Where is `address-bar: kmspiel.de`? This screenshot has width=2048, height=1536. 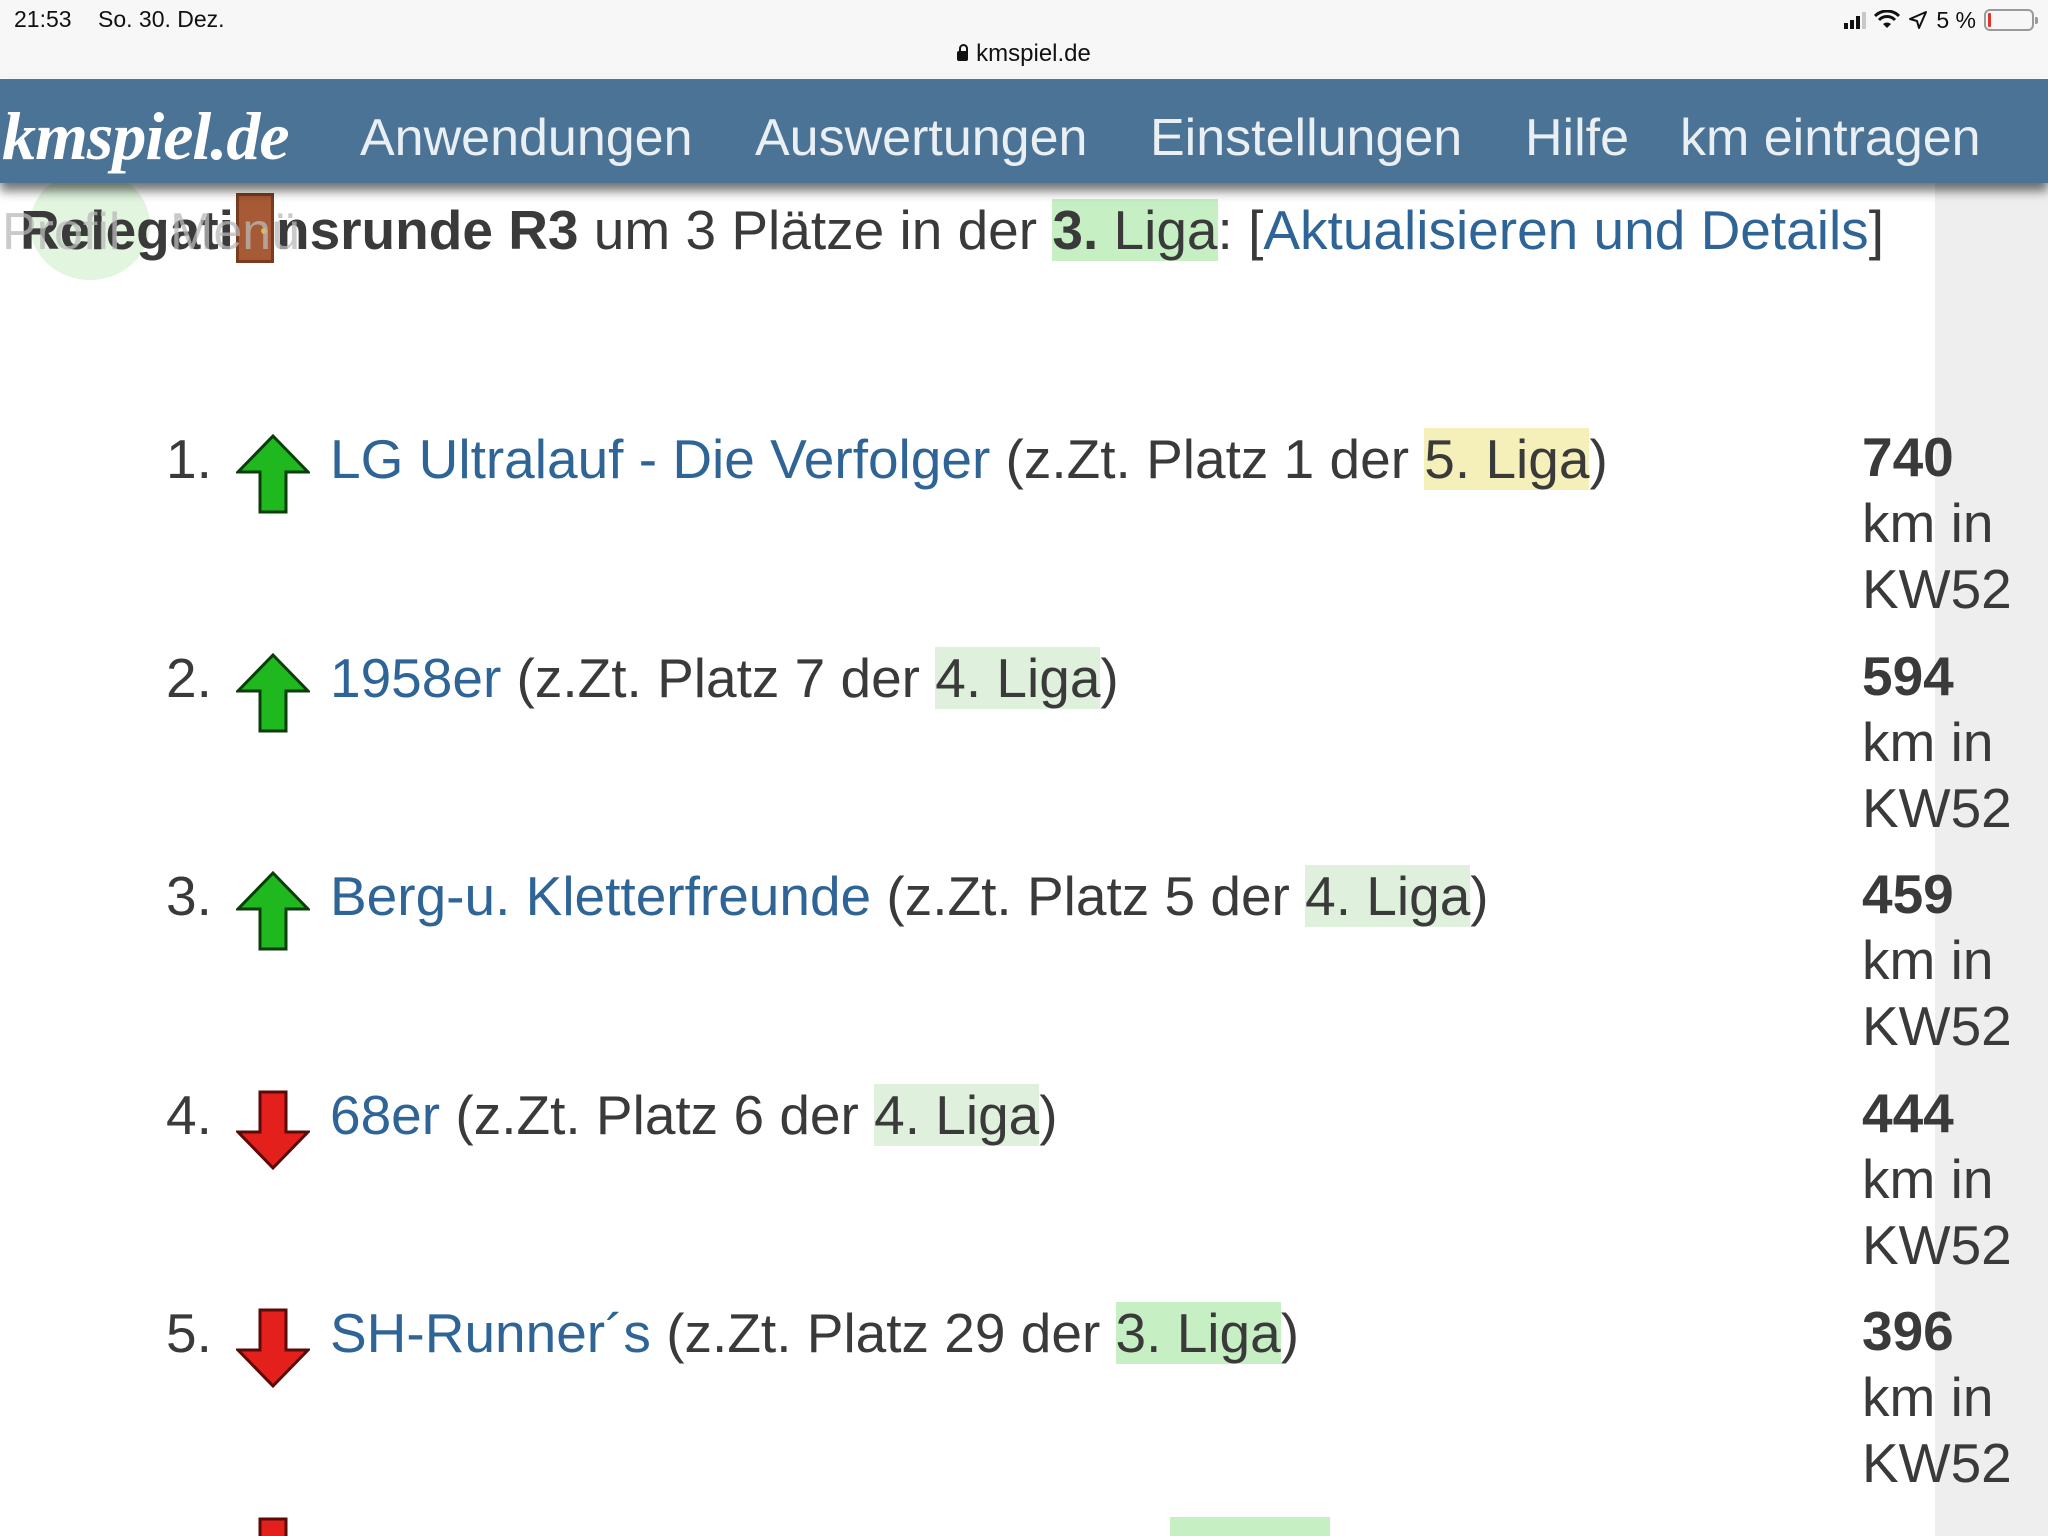
address-bar: kmspiel.de is located at coordinates (1024, 54).